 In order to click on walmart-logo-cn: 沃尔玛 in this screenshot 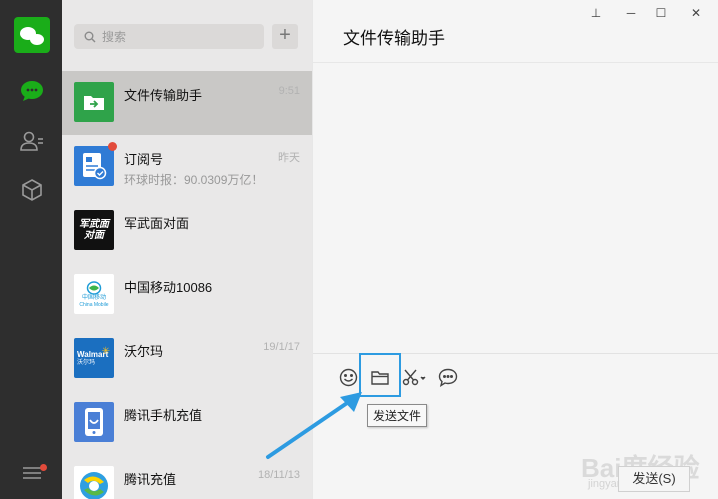, I will do `click(86, 362)`.